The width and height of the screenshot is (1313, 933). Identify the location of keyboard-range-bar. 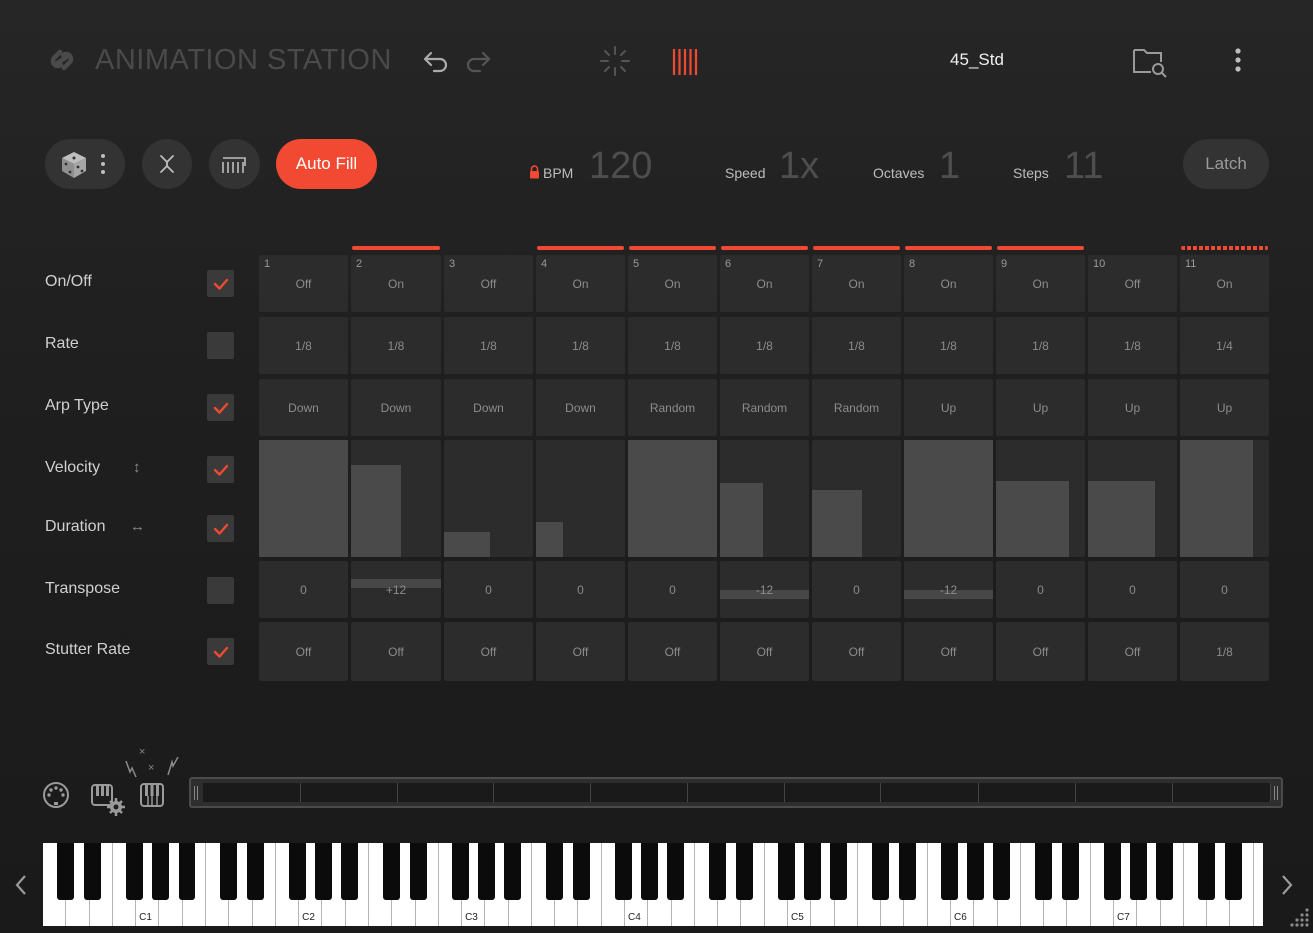
(736, 792).